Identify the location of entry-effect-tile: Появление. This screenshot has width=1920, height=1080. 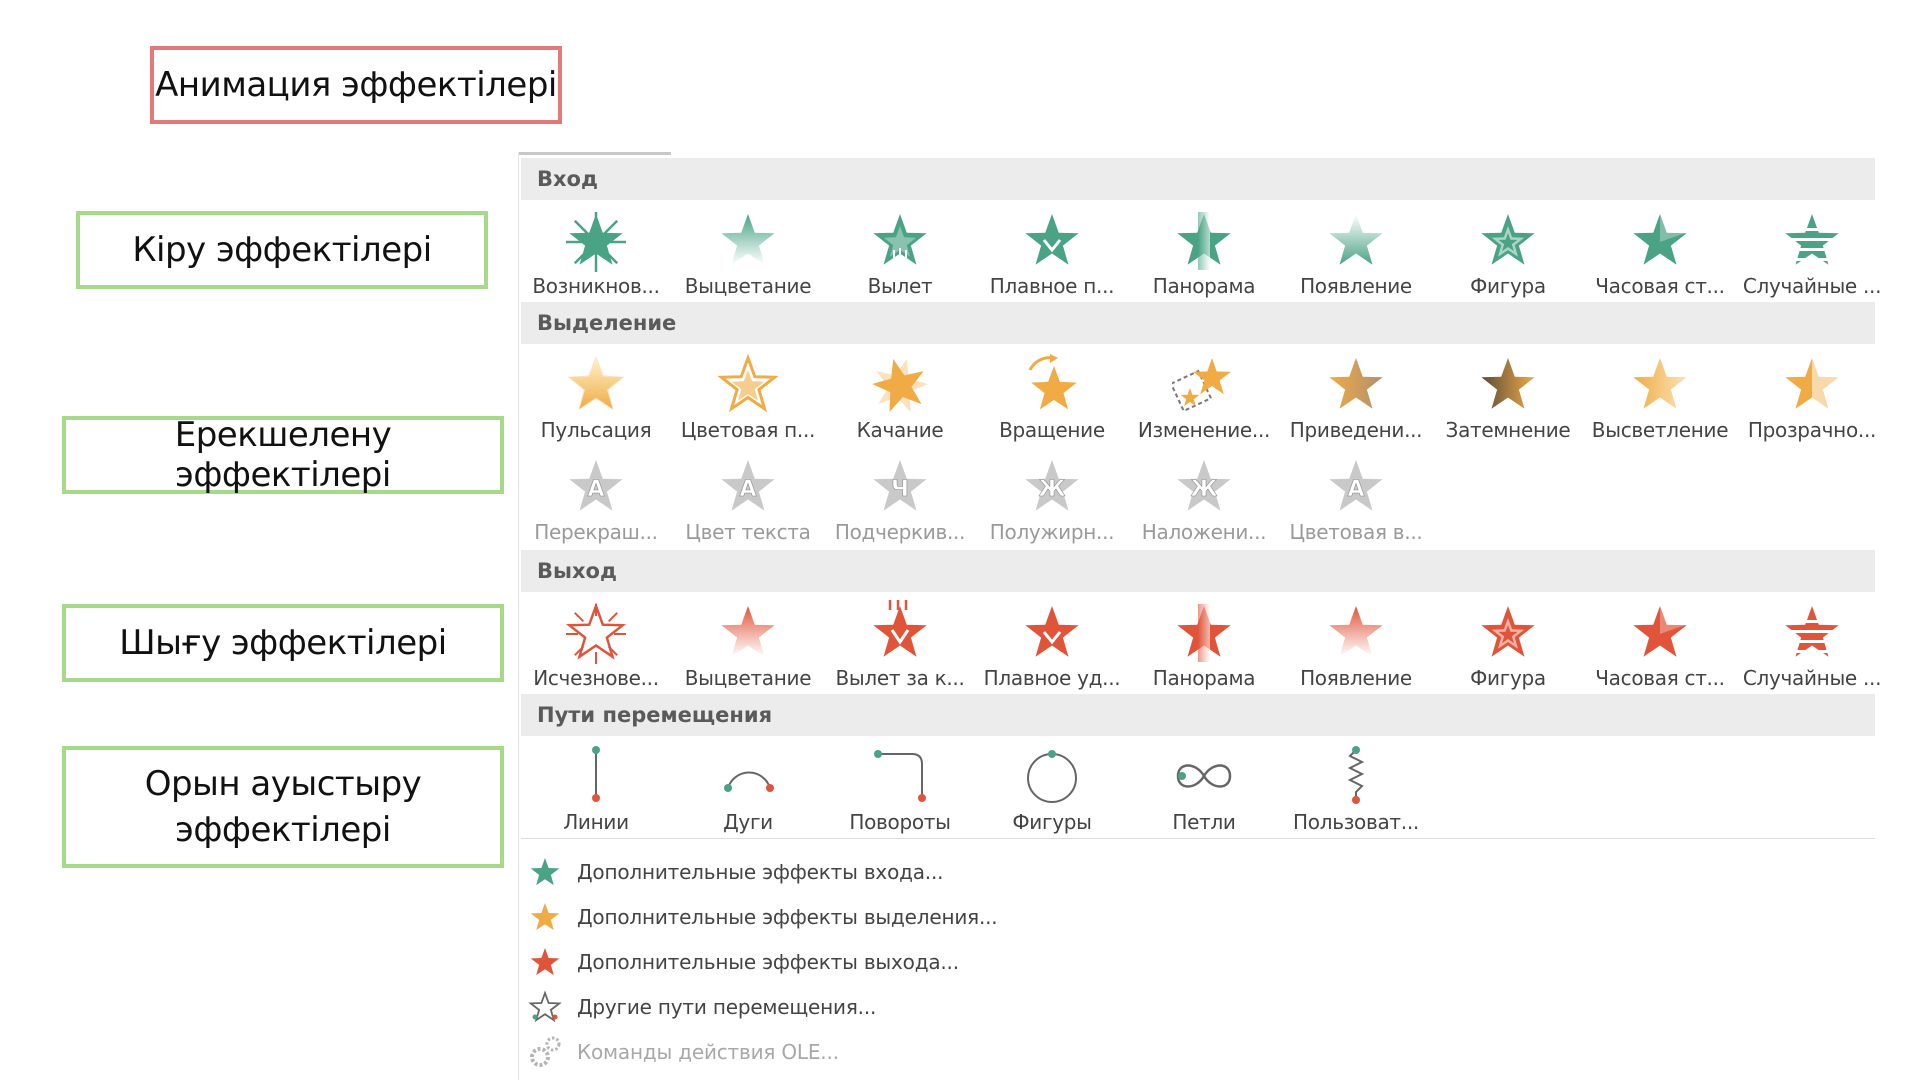
(1356, 250).